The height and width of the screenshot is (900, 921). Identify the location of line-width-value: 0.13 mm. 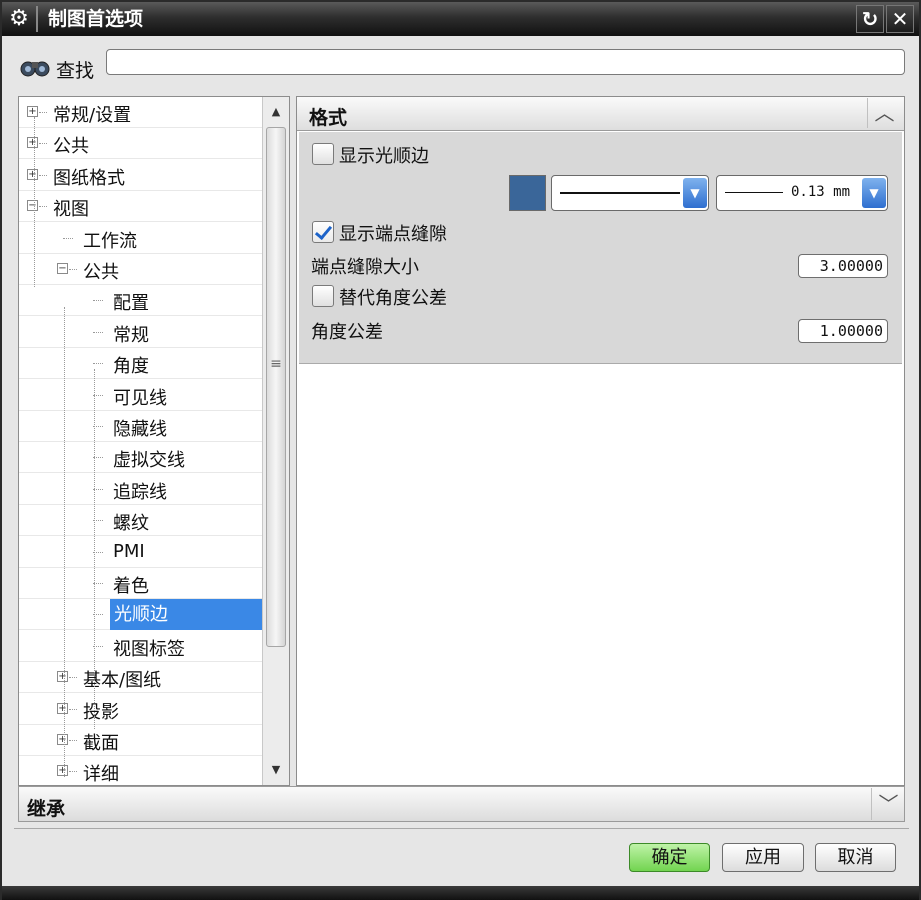
(821, 192).